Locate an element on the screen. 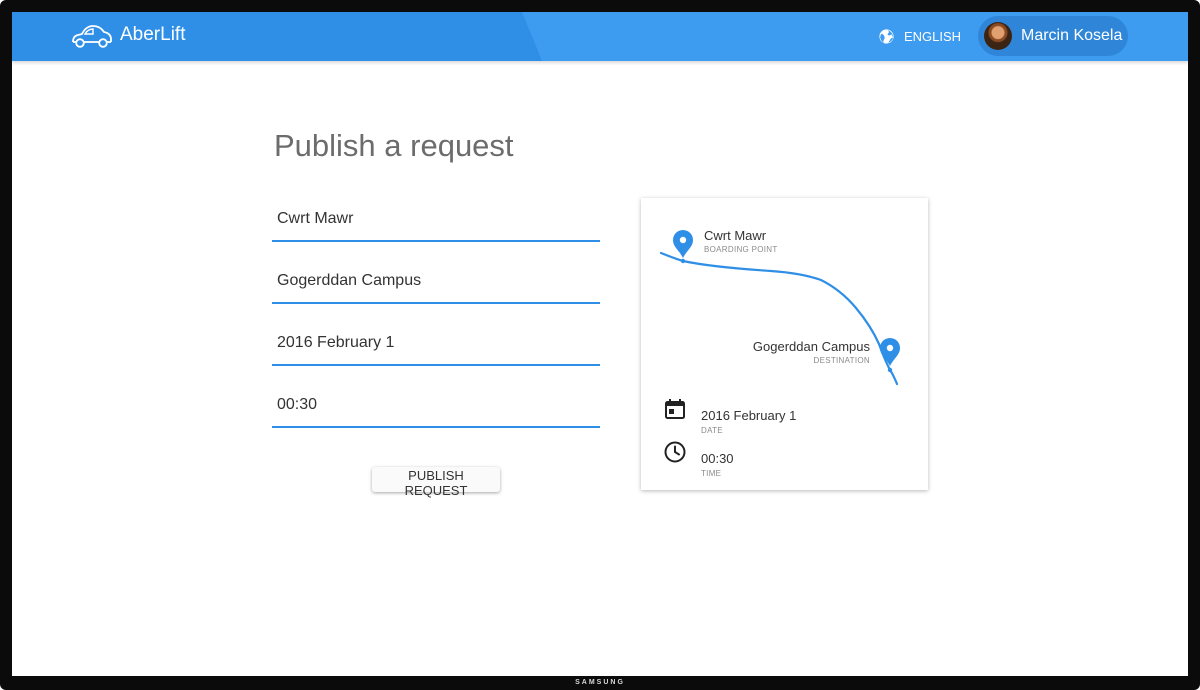  publish-request-button: PUBLISH REQUEST is located at coordinates (436, 482).